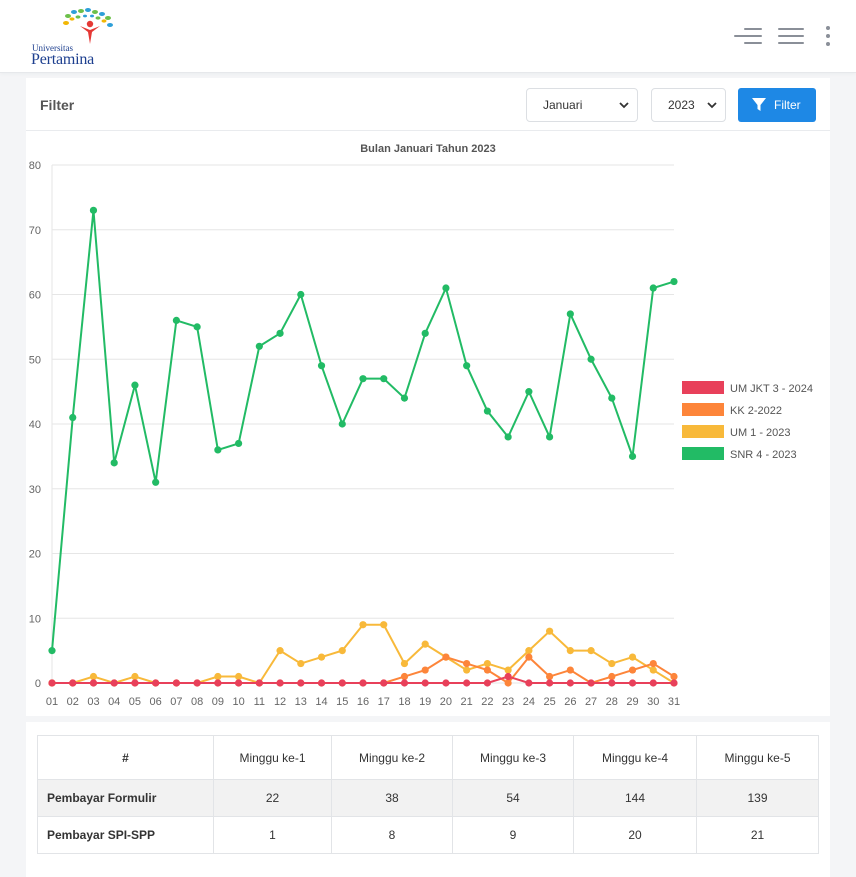  Describe the element at coordinates (760, 433) in the screenshot. I see `legend-label: UM 1 - 2023` at that location.